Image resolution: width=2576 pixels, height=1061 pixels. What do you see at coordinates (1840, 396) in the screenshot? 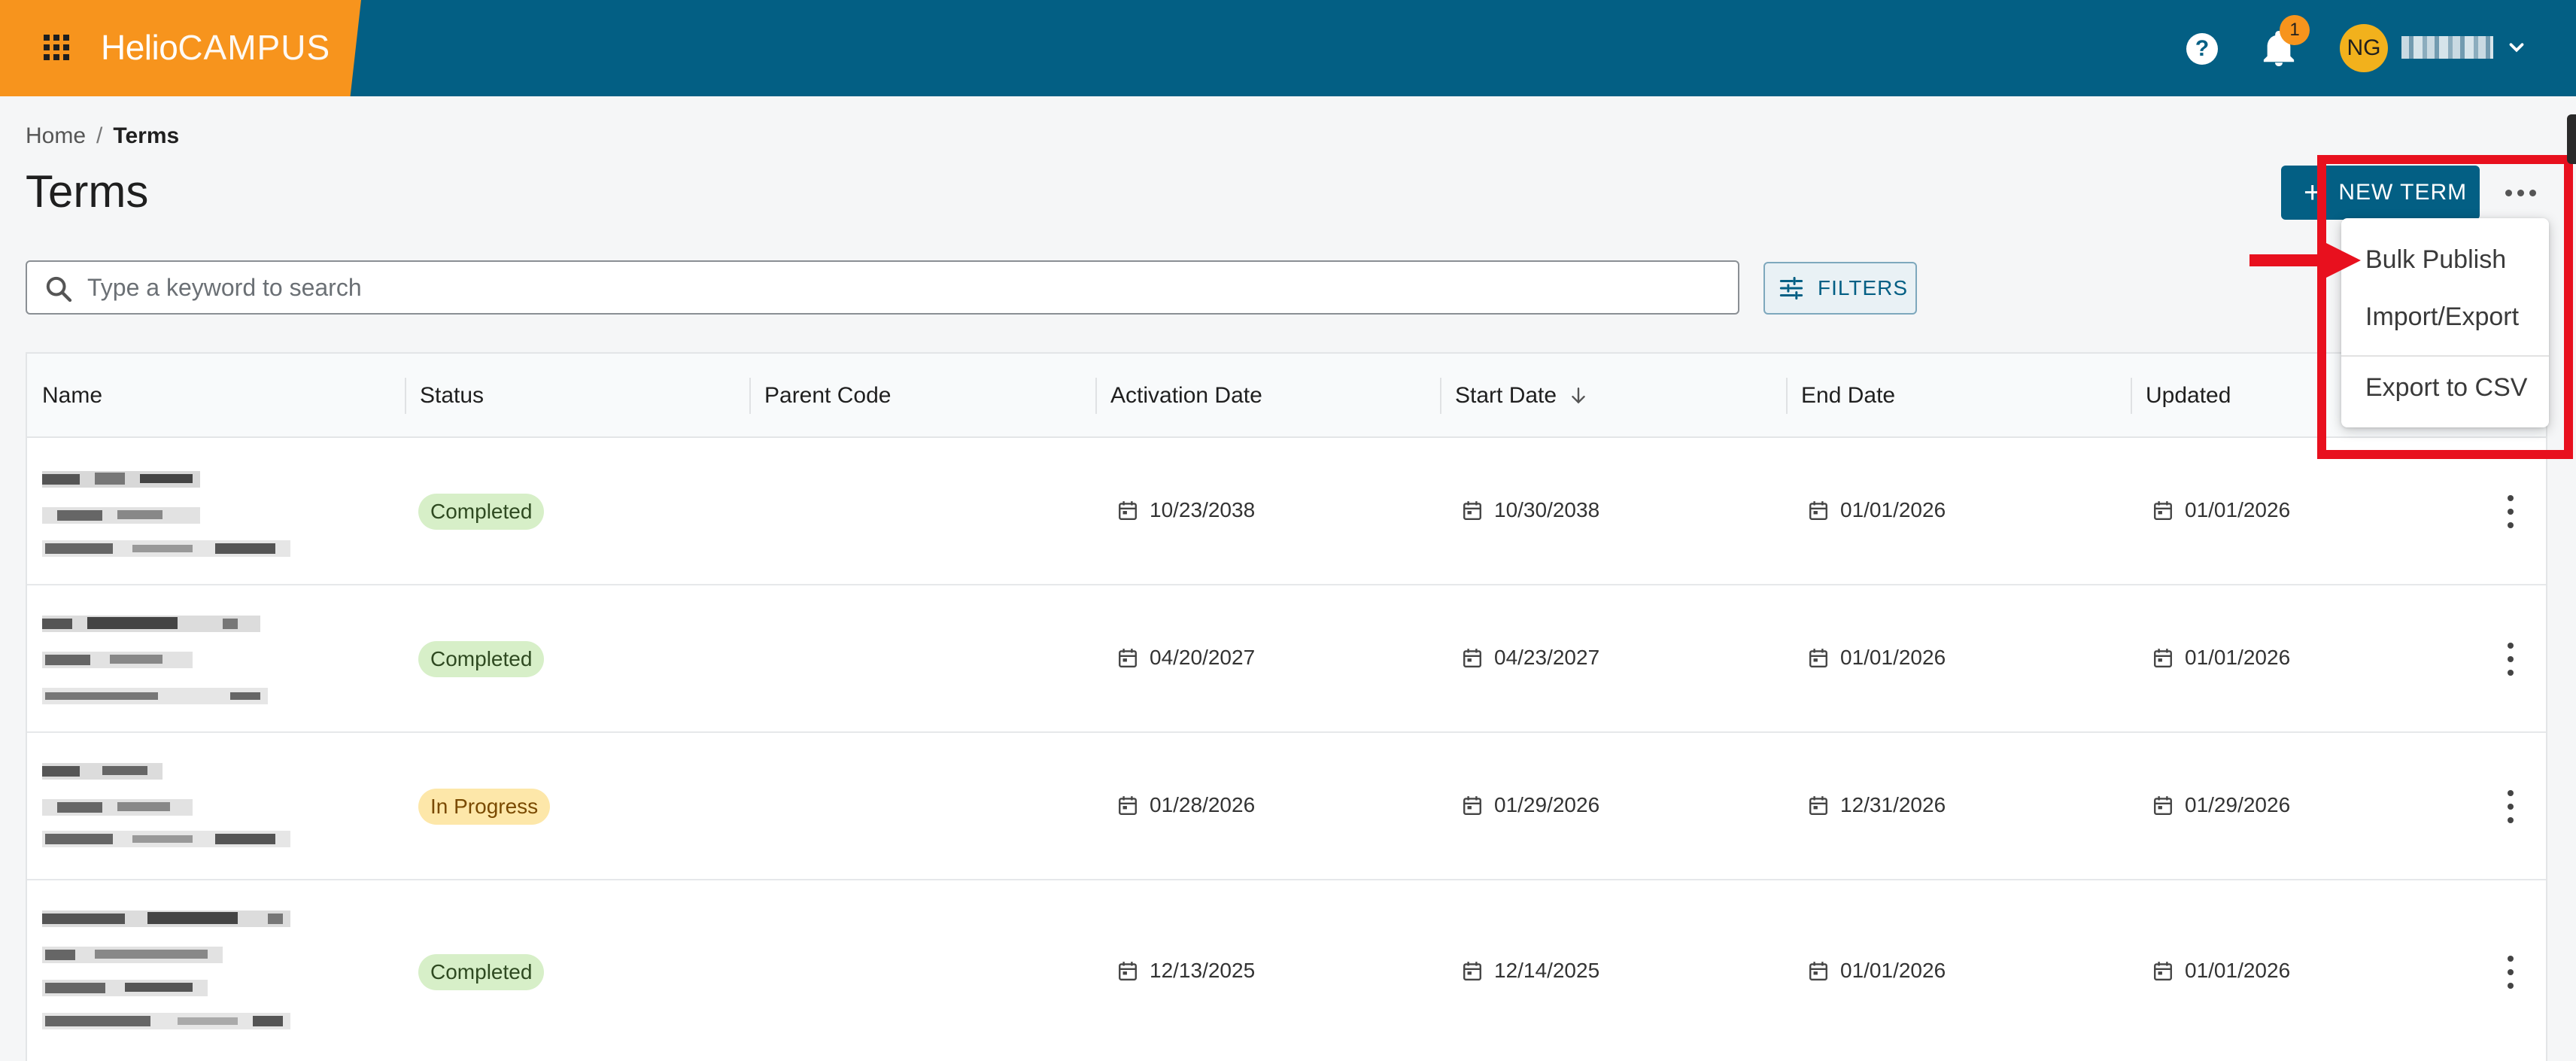
I see `column-header-end-date: End Date` at bounding box center [1840, 396].